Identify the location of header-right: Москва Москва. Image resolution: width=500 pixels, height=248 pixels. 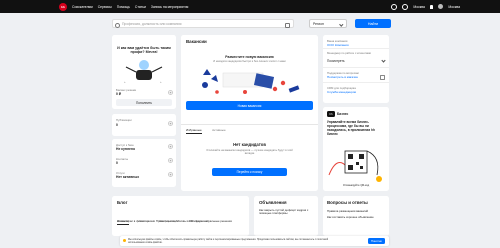
(425, 6).